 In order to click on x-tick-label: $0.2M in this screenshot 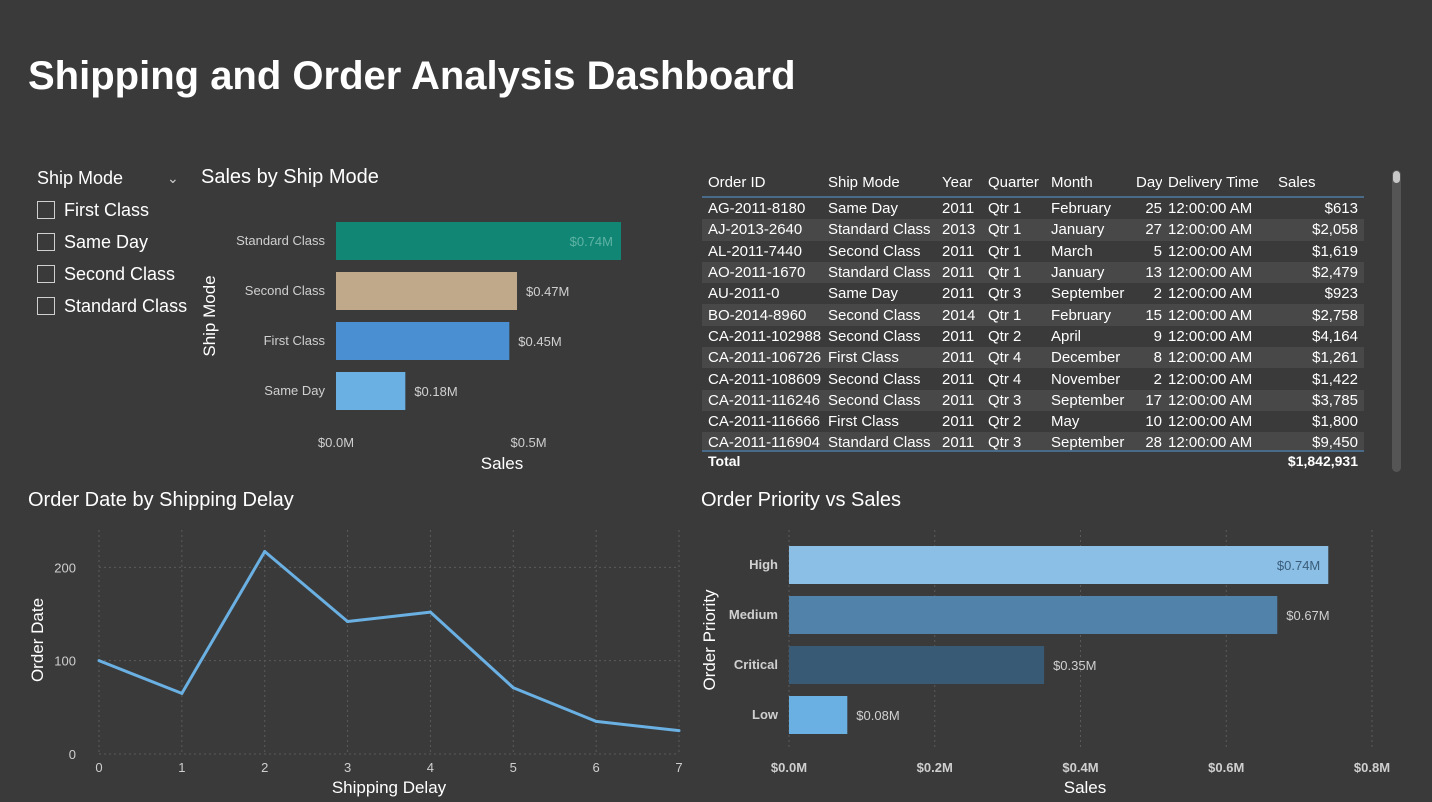, I will do `click(935, 767)`.